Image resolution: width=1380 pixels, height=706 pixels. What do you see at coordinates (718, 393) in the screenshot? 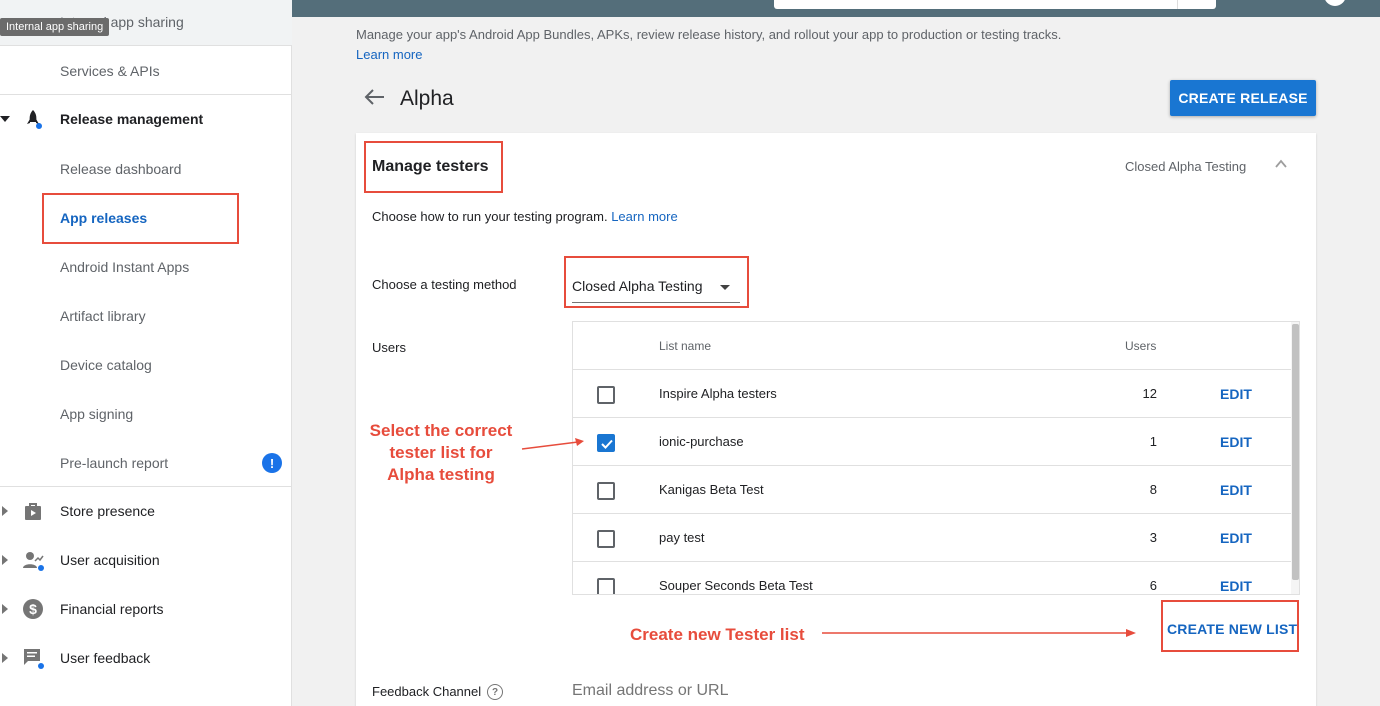
I see `list-name: Inspire Alpha testers` at bounding box center [718, 393].